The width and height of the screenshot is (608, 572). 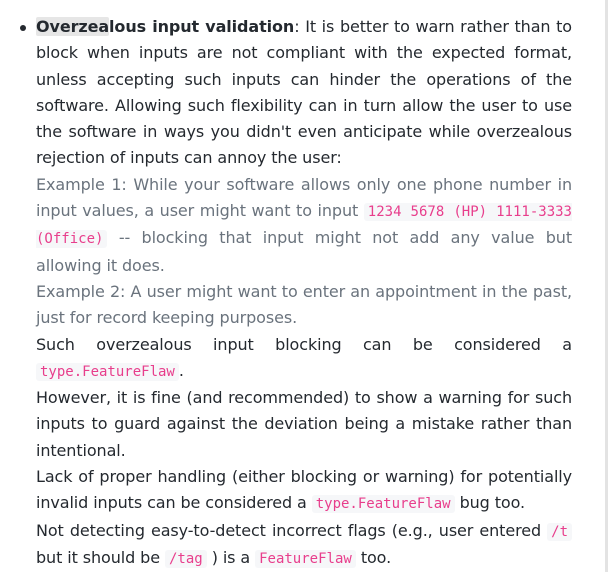 What do you see at coordinates (492, 503) in the screenshot?
I see `lack-end: bug too.` at bounding box center [492, 503].